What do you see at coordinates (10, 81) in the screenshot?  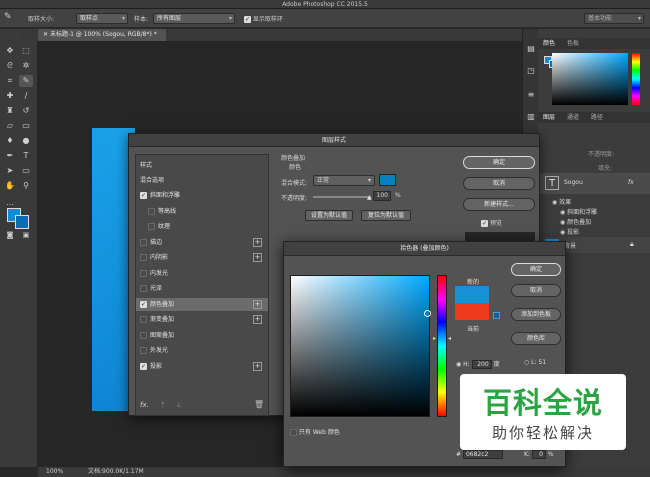 I see `crop-tool-icon: ⌗` at bounding box center [10, 81].